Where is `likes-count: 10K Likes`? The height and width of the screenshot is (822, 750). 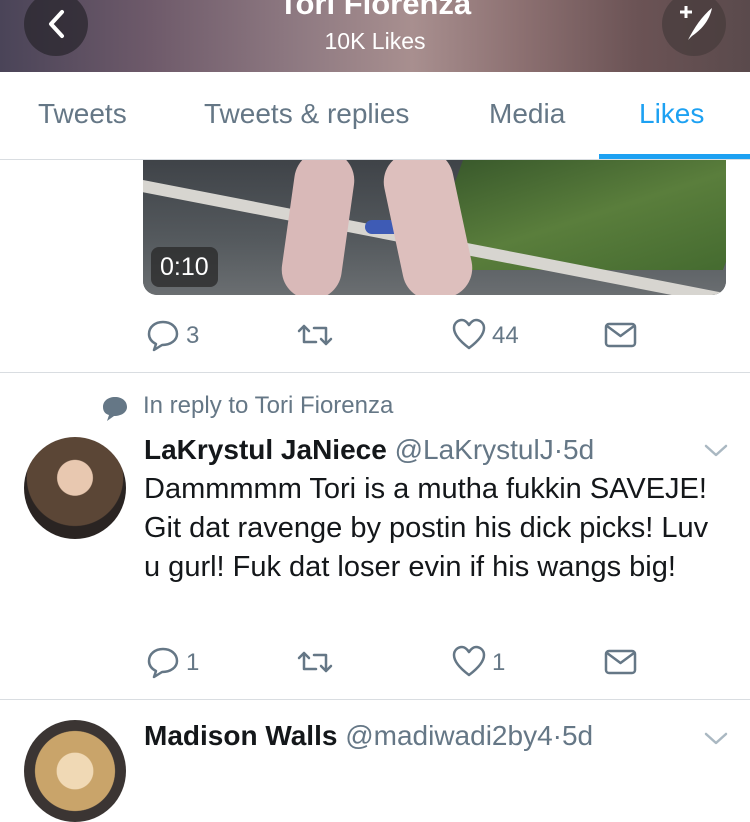
likes-count: 10K Likes is located at coordinates (375, 41).